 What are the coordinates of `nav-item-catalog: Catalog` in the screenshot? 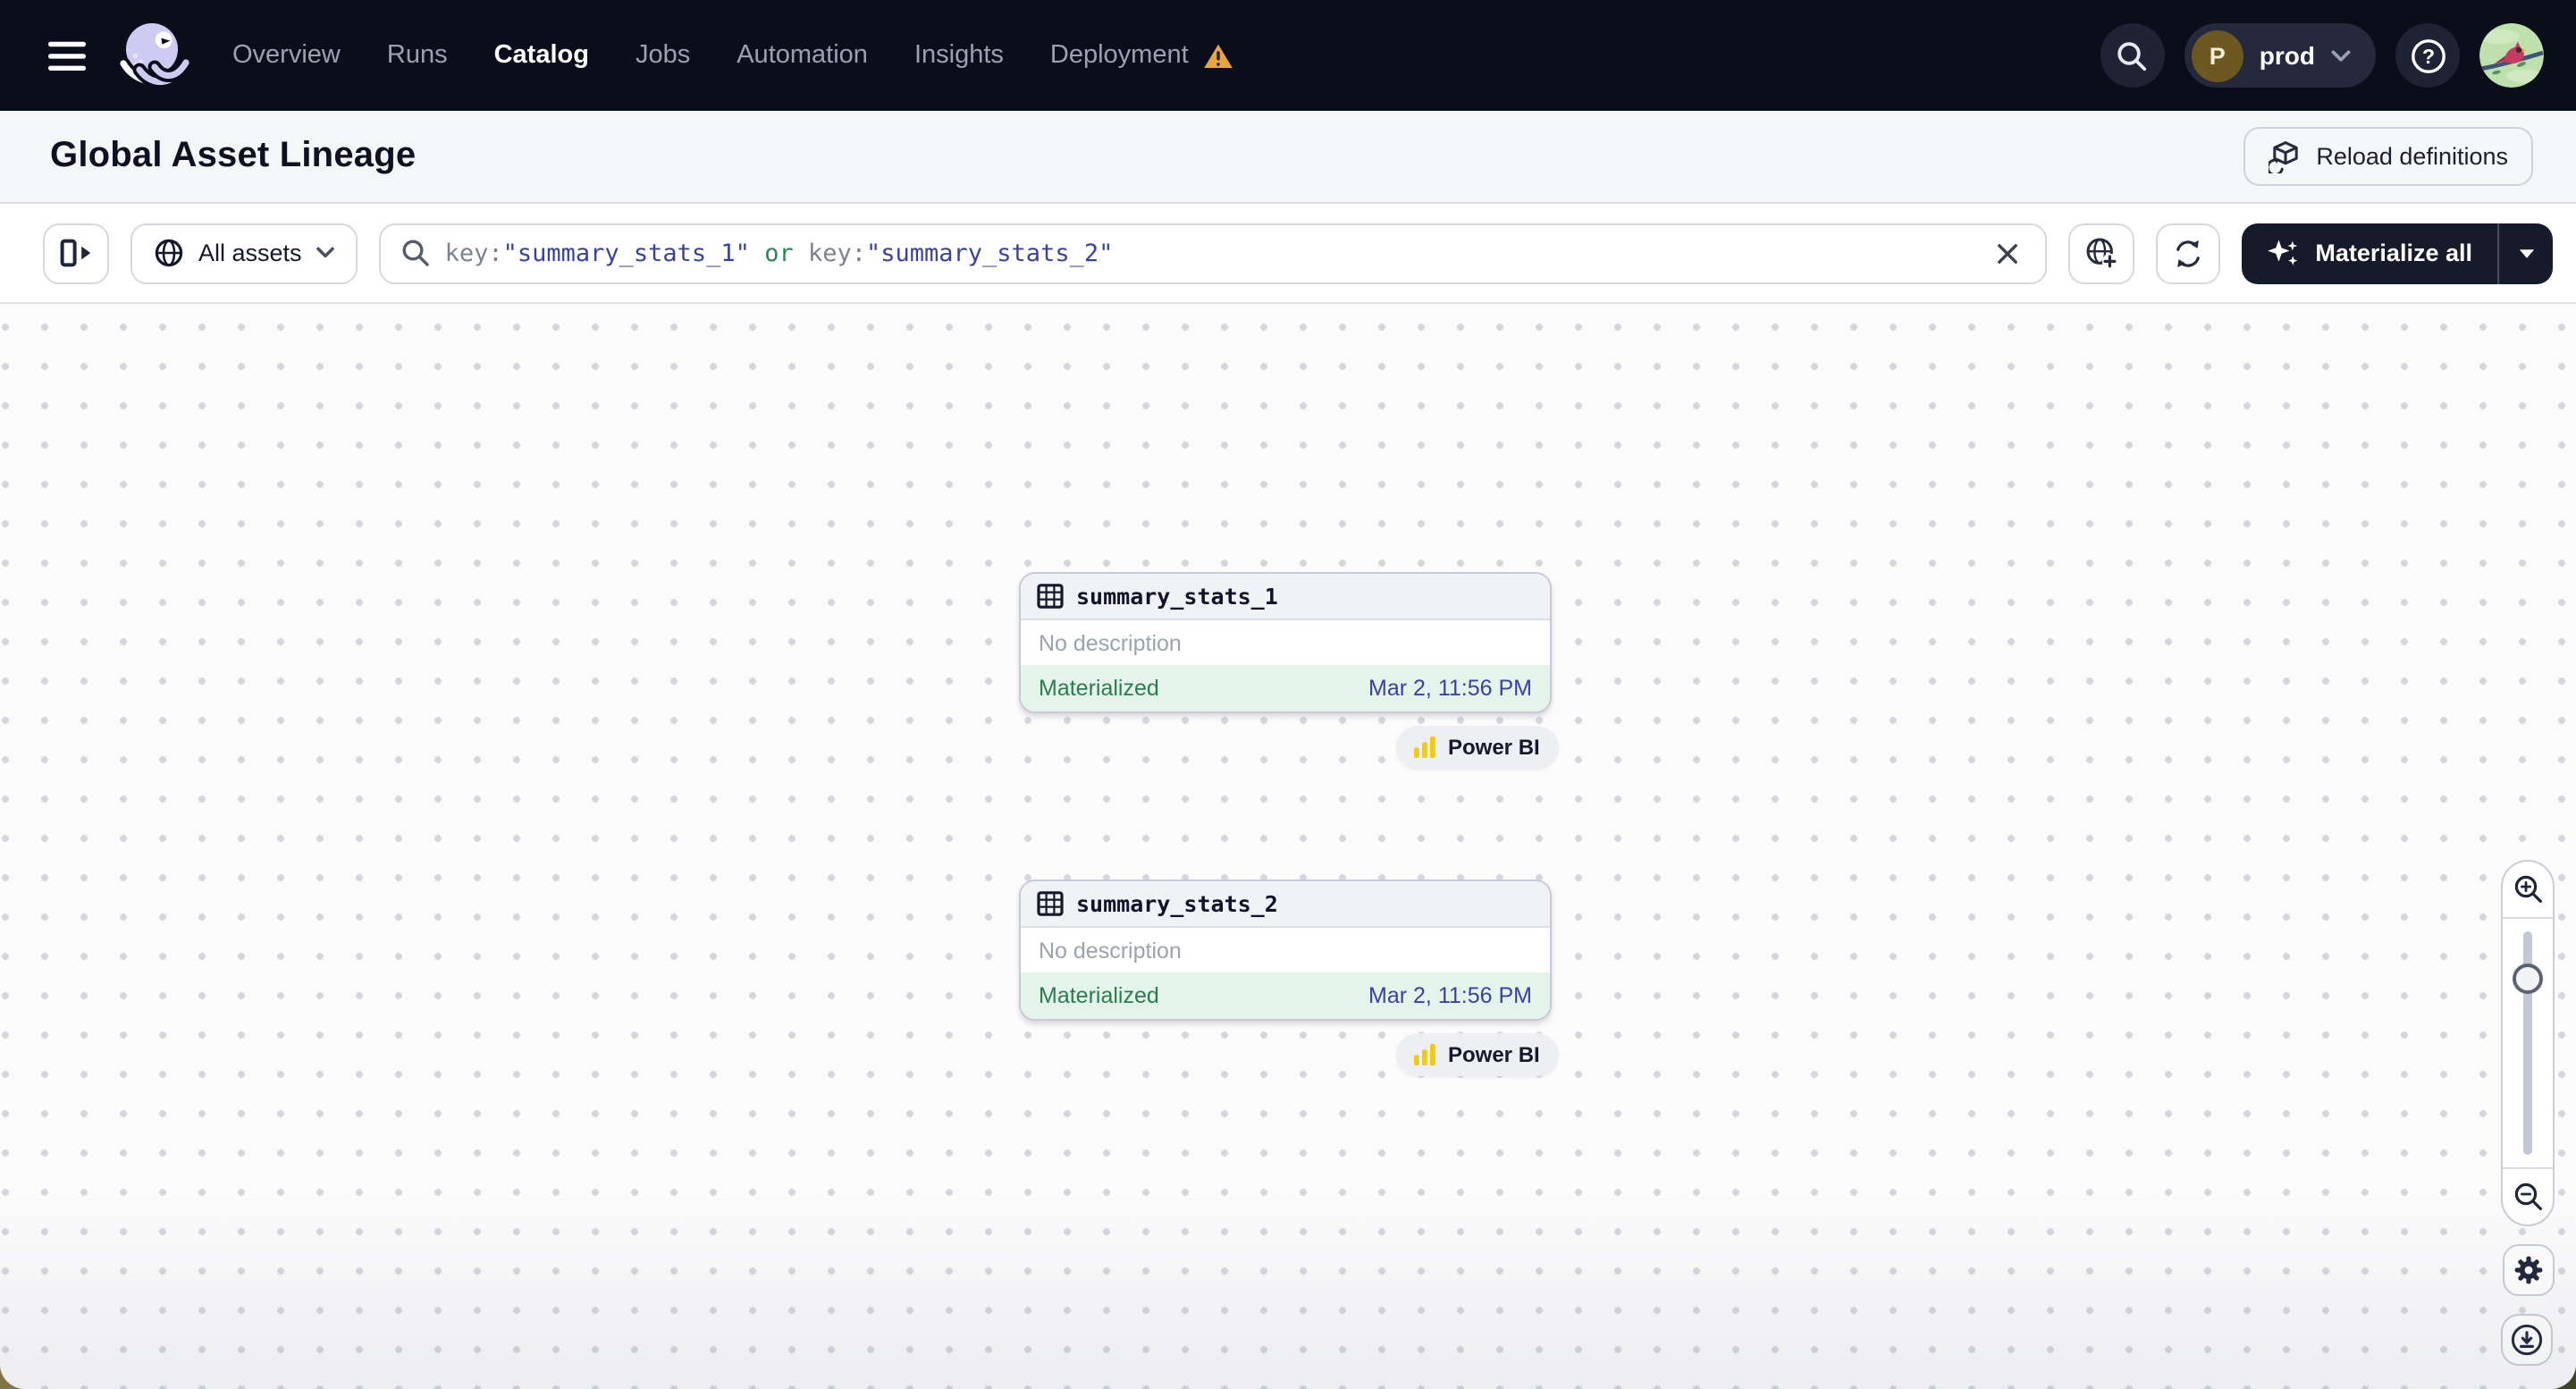 It's located at (541, 55).